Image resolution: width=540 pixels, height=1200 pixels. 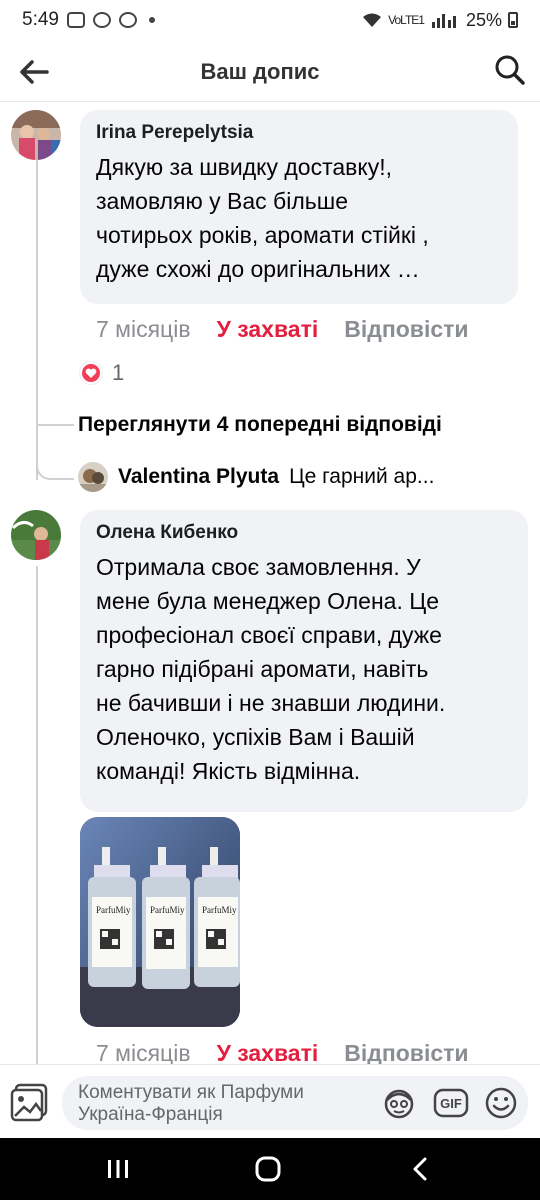 What do you see at coordinates (443, 21) in the screenshot?
I see `signal-icon` at bounding box center [443, 21].